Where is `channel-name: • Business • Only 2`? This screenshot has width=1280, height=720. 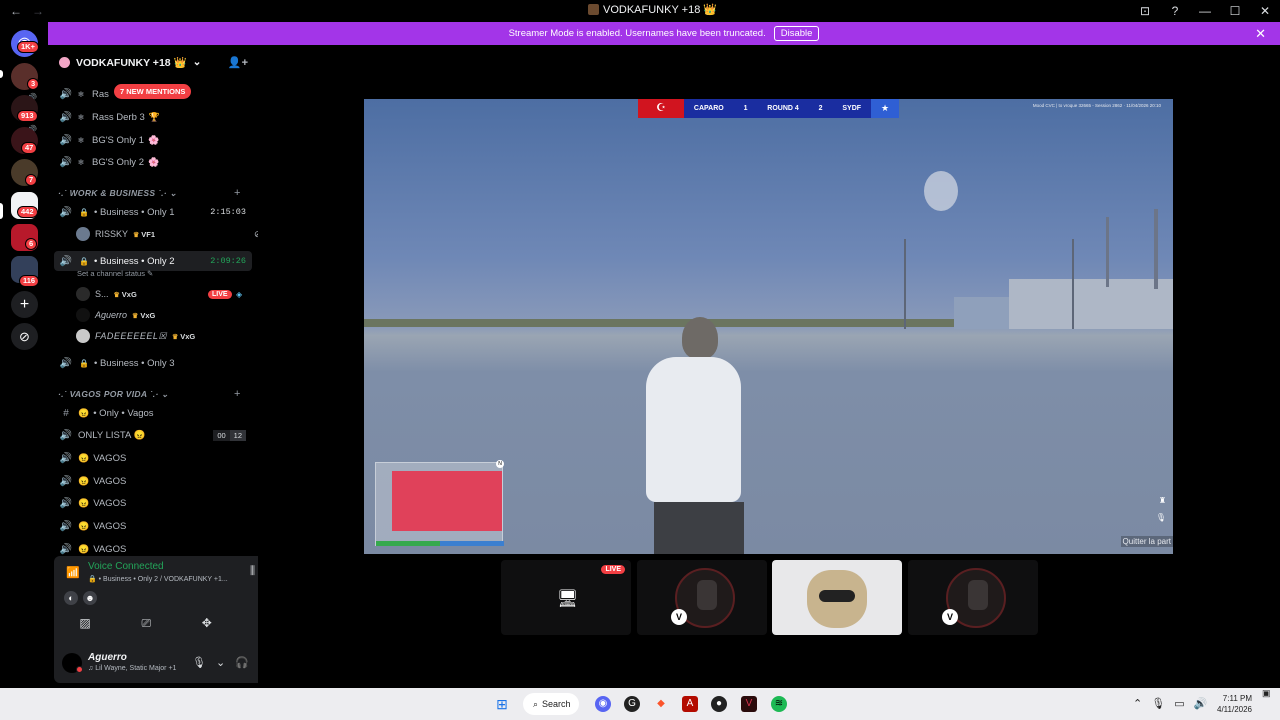 channel-name: • Business • Only 2 is located at coordinates (134, 261).